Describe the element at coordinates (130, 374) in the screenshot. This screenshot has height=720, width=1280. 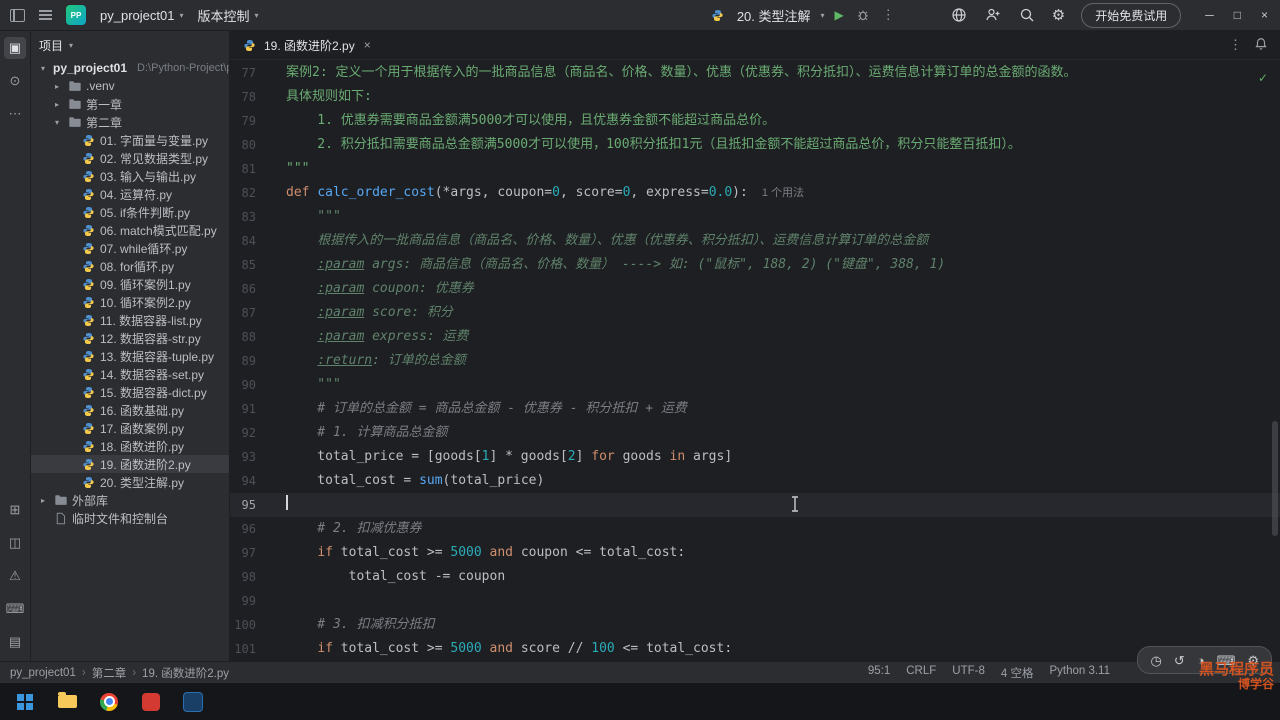
I see `tree-item-file: 14. 数据容器-set.py` at that location.